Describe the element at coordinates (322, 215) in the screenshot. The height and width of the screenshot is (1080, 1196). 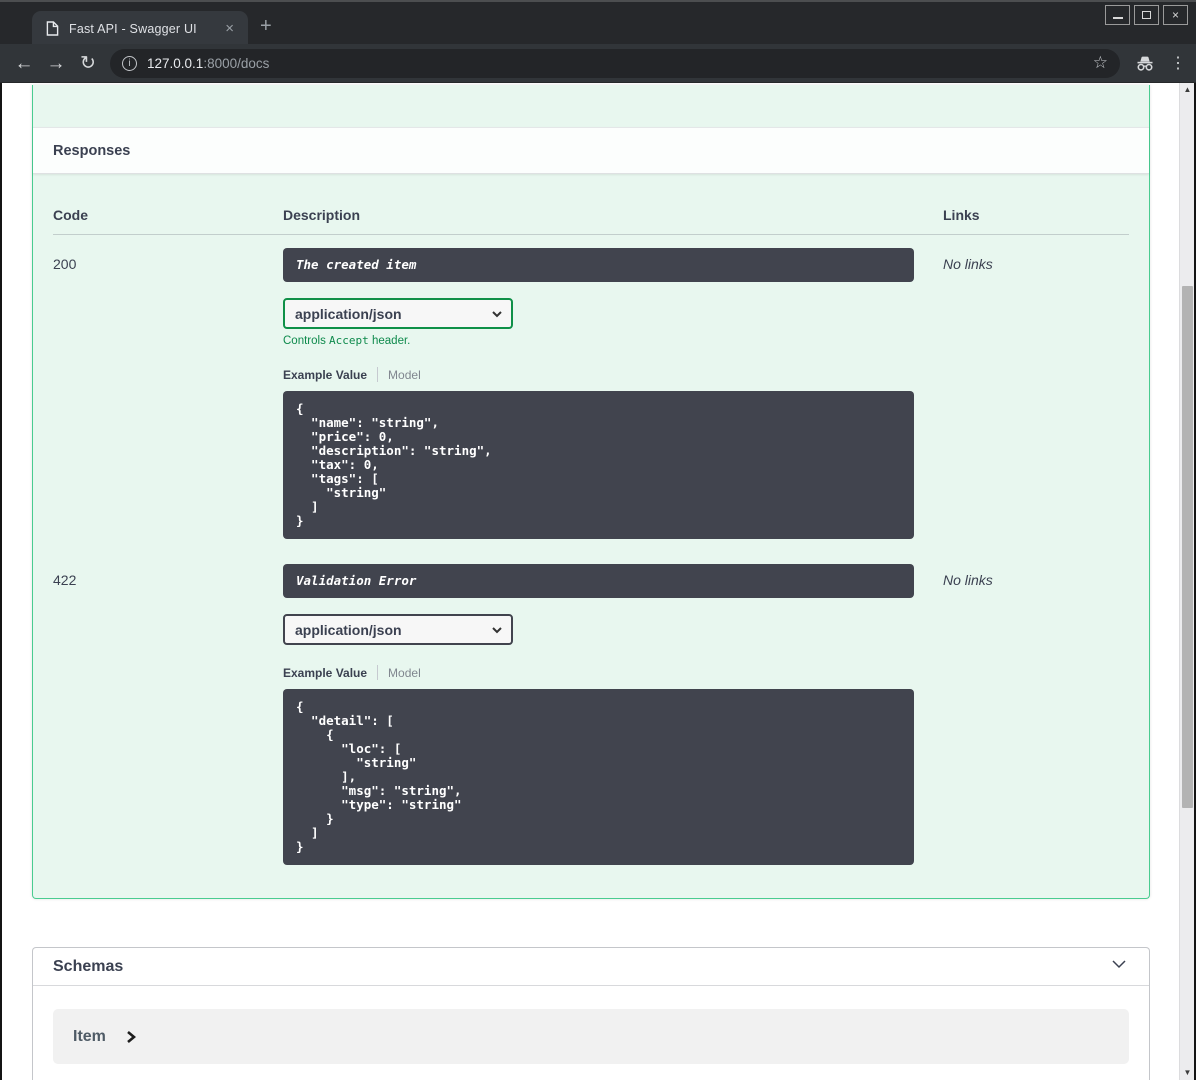
I see `column-header-description: Description` at that location.